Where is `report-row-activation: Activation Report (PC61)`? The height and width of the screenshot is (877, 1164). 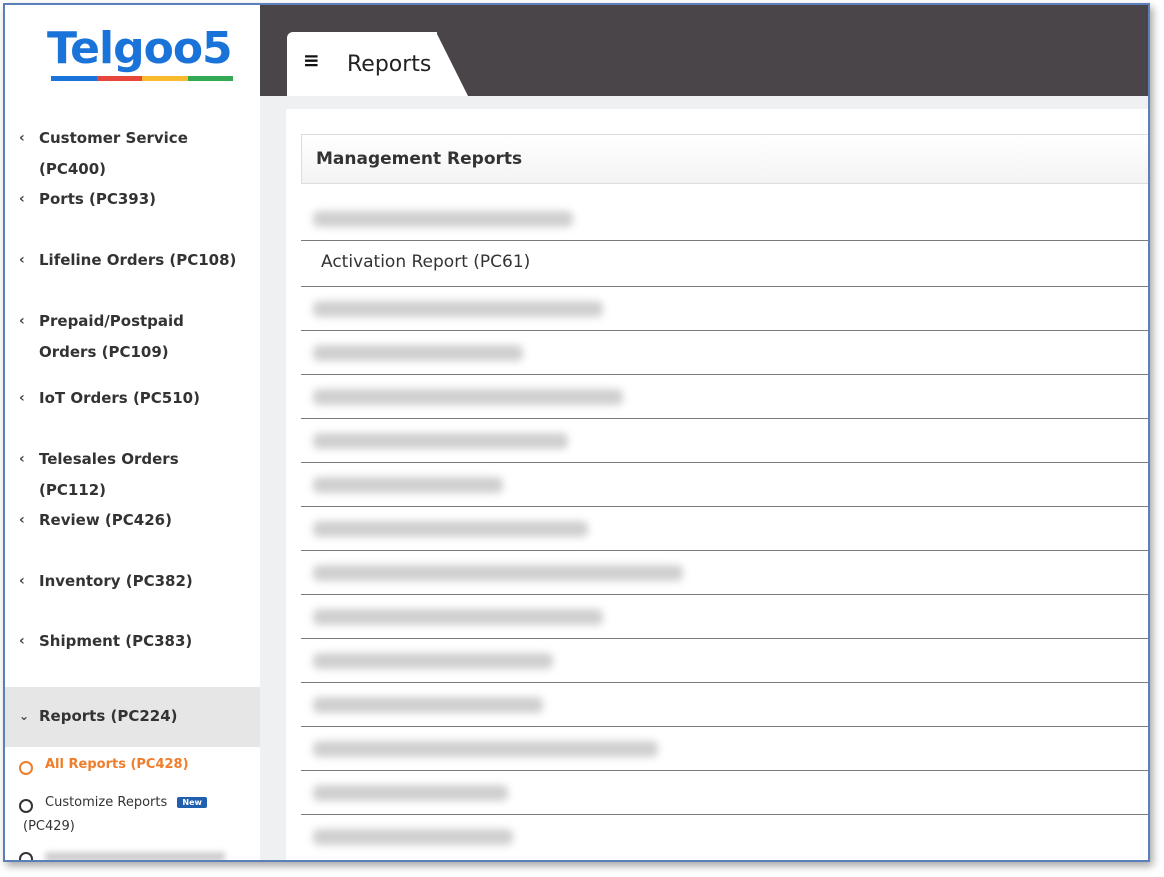 report-row-activation: Activation Report (PC61) is located at coordinates (724, 264).